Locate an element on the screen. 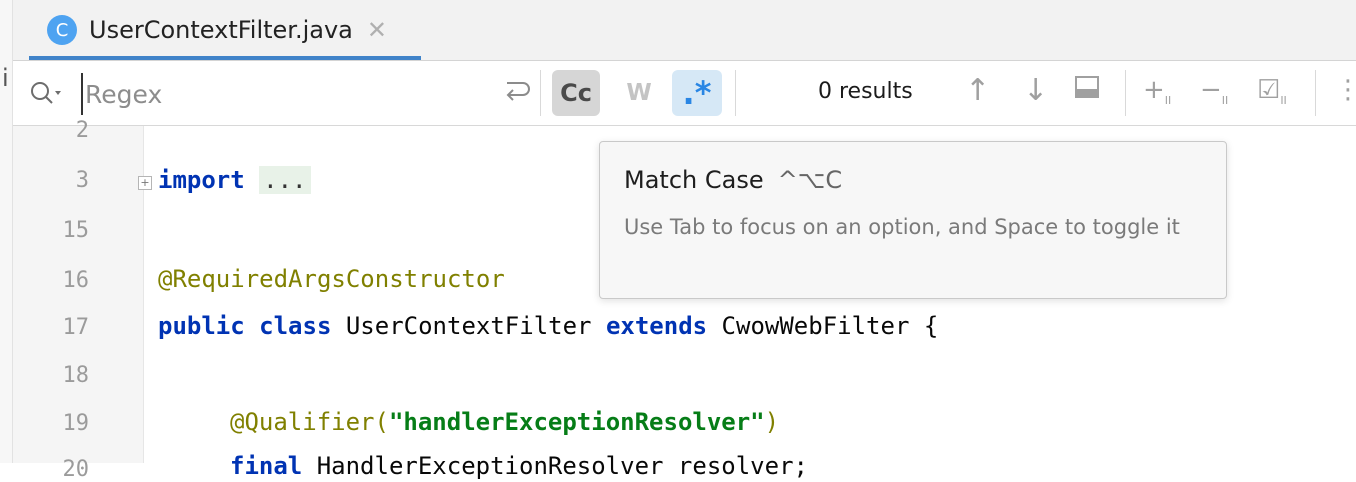 The height and width of the screenshot is (482, 1356). code-line-20: final HandlerExceptionResolver resolver; is located at coordinates (519, 466).